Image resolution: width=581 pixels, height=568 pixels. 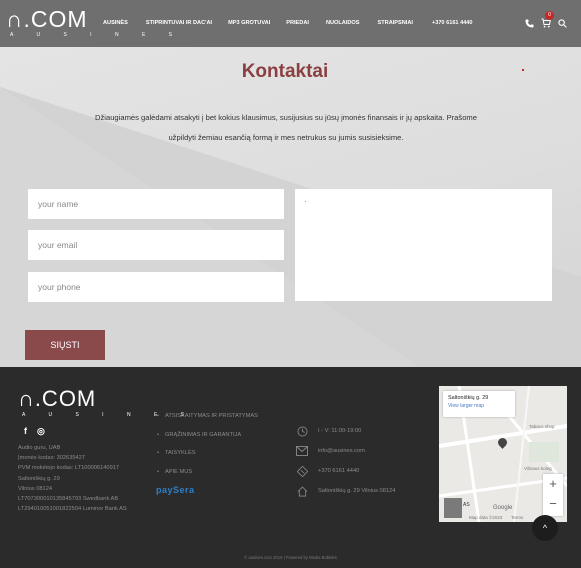 What do you see at coordinates (156, 287) in the screenshot?
I see `phone-field: your phone` at bounding box center [156, 287].